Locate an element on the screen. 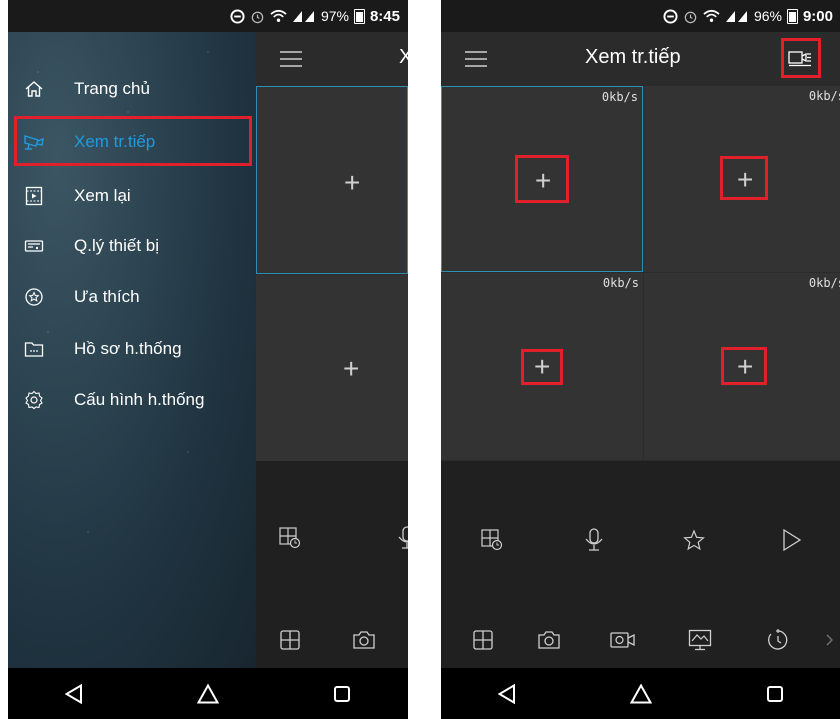 The image size is (840, 719). clock: 9:00 is located at coordinates (817, 16).